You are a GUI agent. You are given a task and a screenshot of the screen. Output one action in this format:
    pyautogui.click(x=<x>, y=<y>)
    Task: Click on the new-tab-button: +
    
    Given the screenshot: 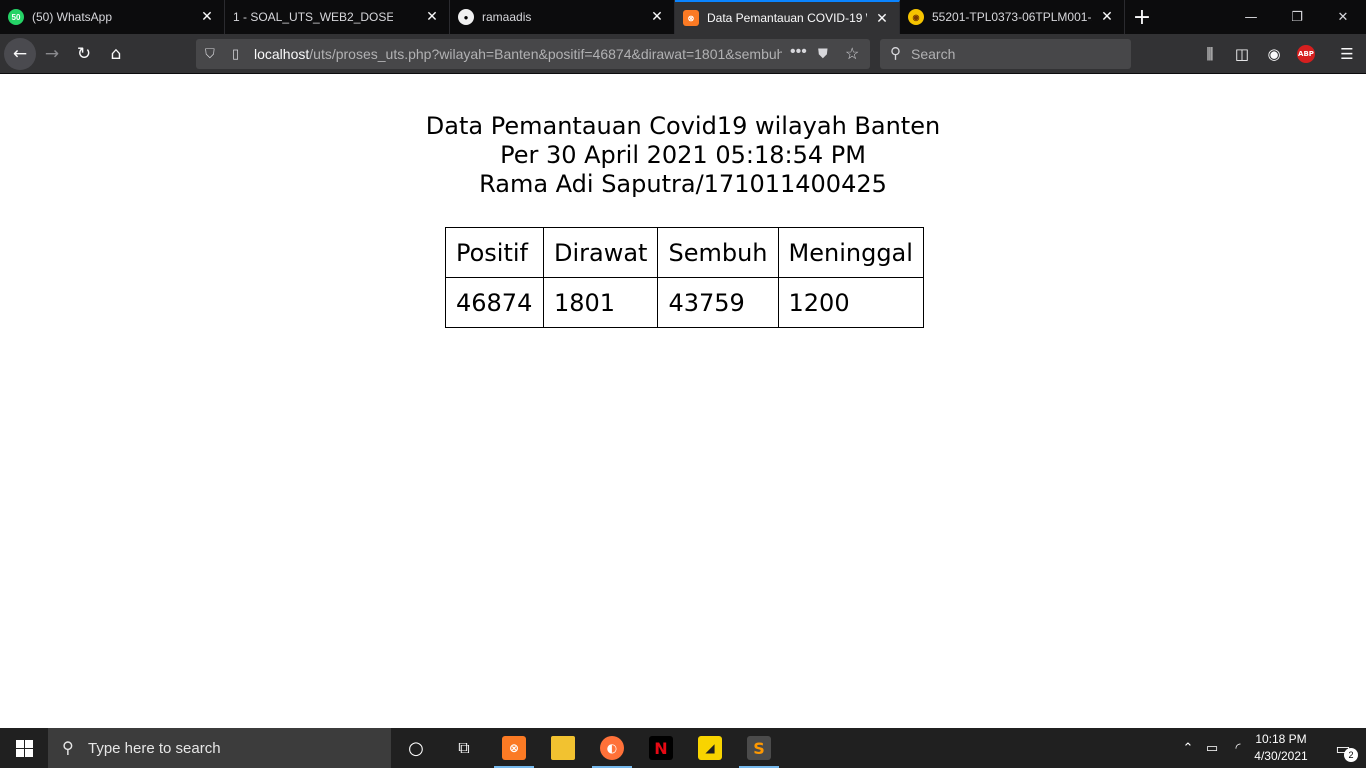 What is the action you would take?
    pyautogui.click(x=1142, y=17)
    